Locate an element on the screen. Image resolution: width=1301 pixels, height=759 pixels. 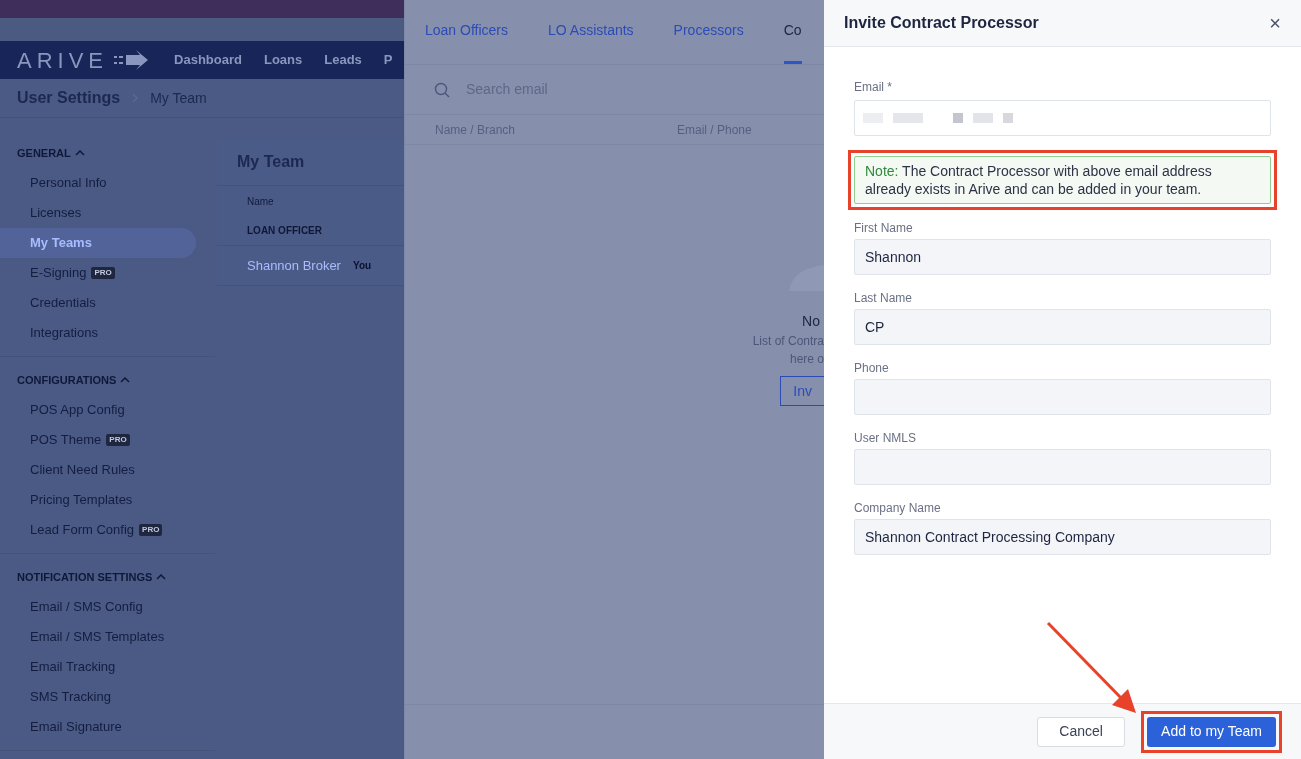
add-button: Add to my Team is located at coordinates (1211, 731).